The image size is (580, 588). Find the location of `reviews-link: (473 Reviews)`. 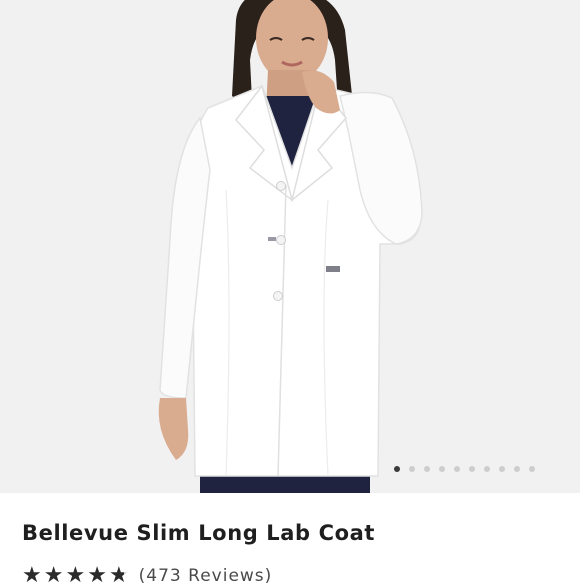

reviews-link: (473 Reviews) is located at coordinates (206, 576).